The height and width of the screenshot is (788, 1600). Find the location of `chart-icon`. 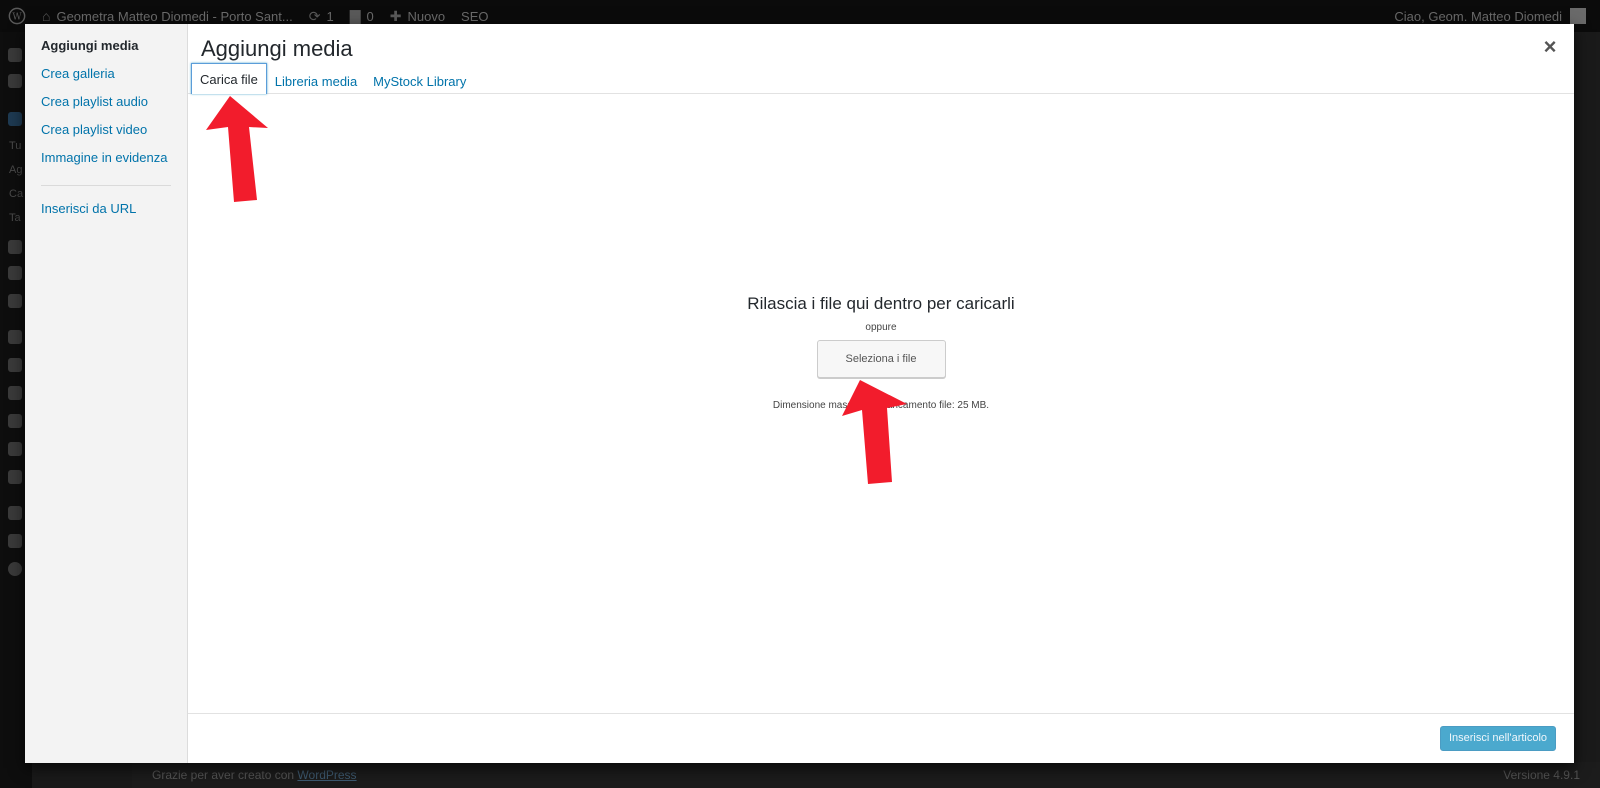

chart-icon is located at coordinates (15, 541).